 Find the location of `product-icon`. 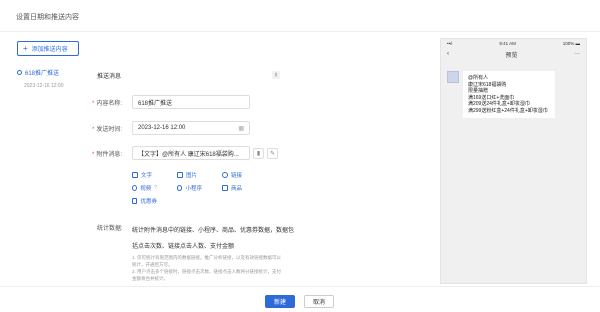

product-icon is located at coordinates (225, 188).